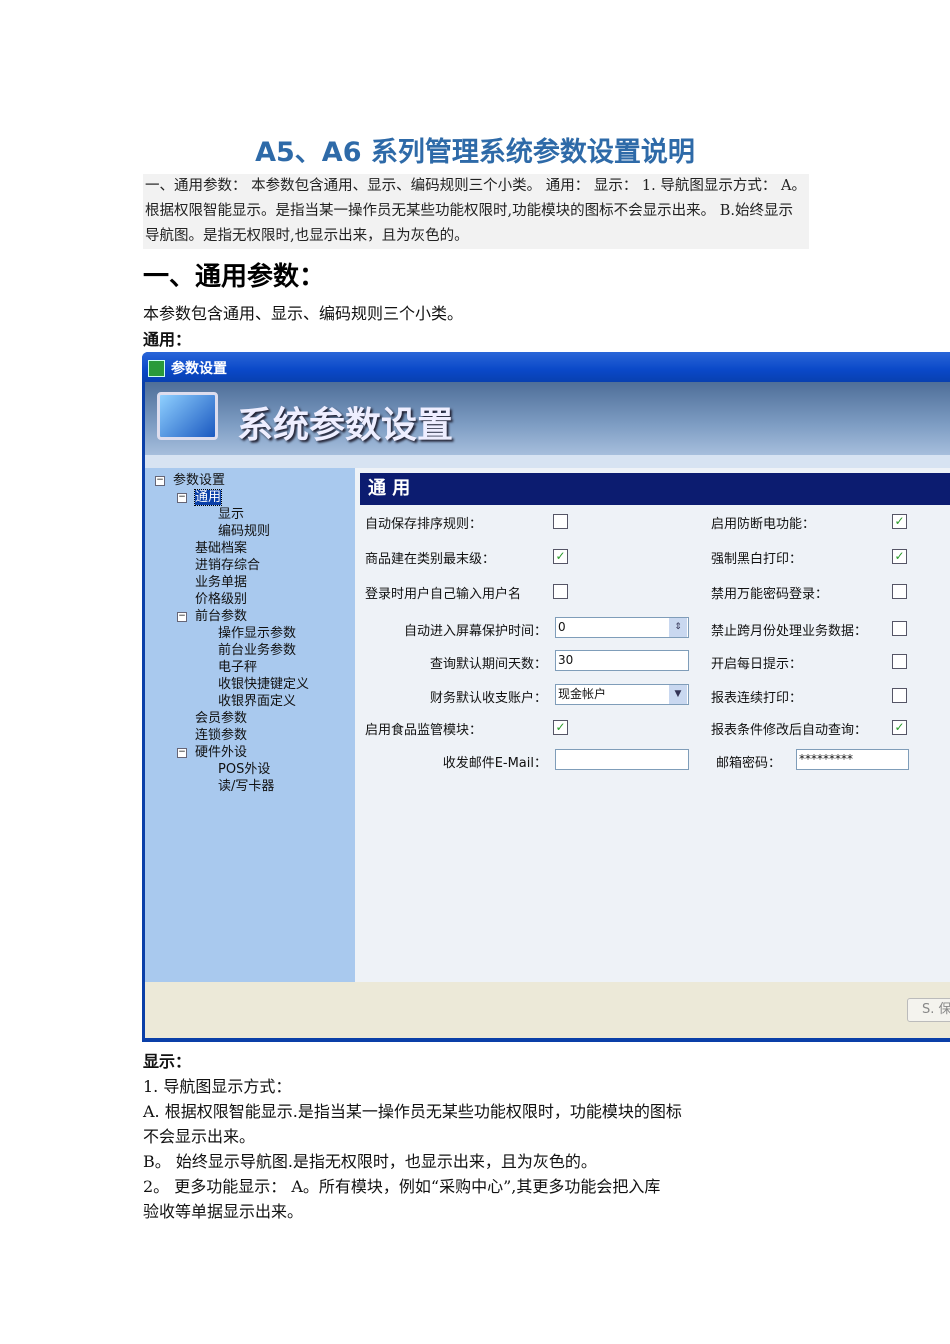 Image resolution: width=950 pixels, height=1344 pixels. What do you see at coordinates (187, 416) in the screenshot?
I see `monitor-tools-icon` at bounding box center [187, 416].